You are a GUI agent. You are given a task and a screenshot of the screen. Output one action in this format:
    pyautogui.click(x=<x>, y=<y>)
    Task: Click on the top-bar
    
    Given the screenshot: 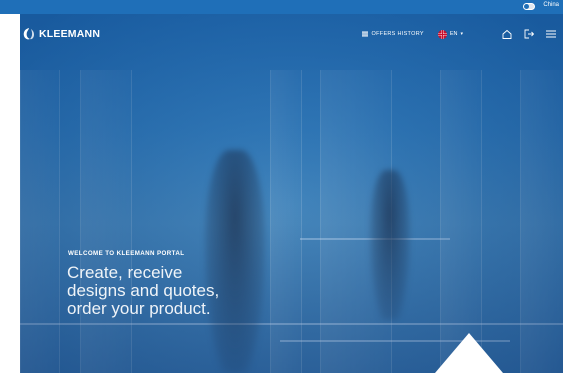 What is the action you would take?
    pyautogui.click(x=281, y=7)
    